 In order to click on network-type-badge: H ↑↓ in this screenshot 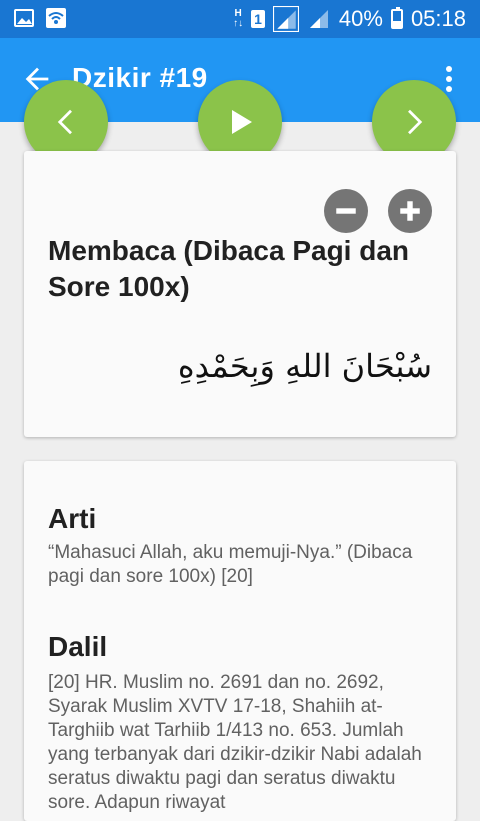, I will do `click(238, 18)`.